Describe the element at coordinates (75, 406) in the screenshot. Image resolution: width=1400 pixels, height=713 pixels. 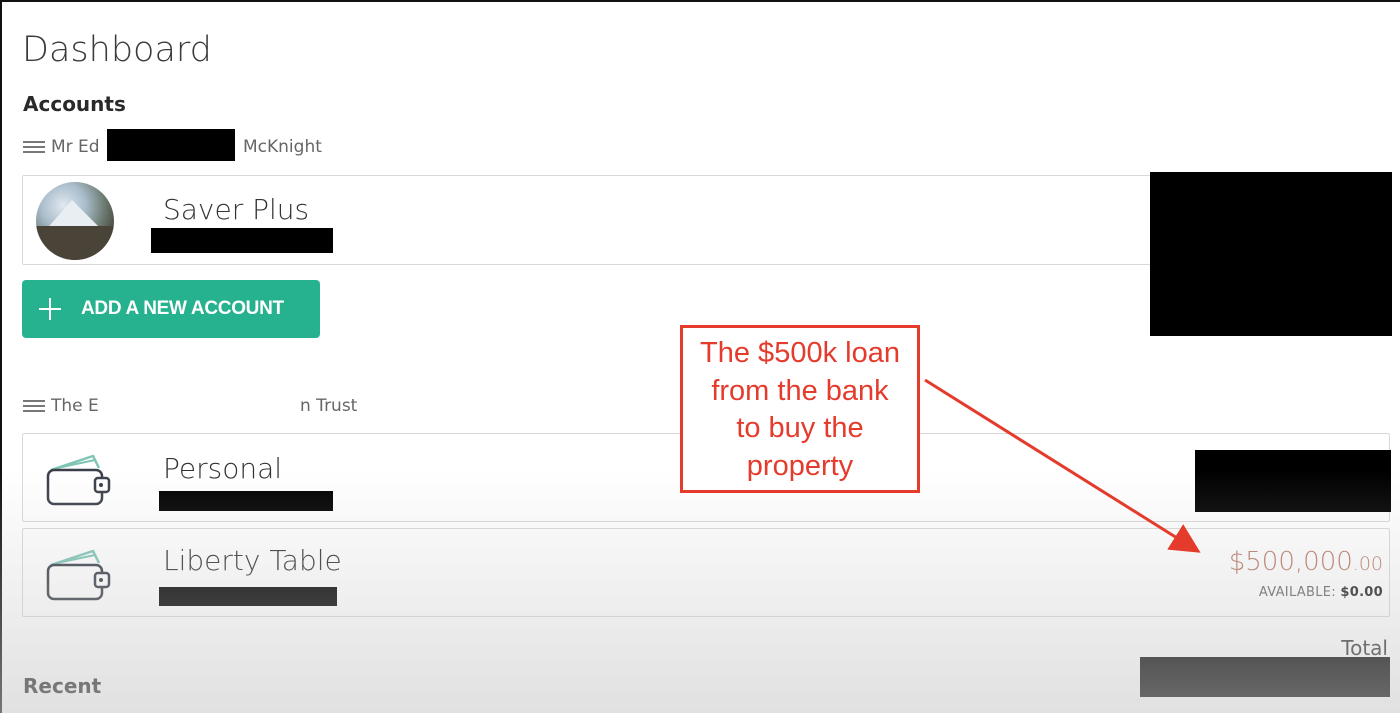
I see `group-owner-first: The E` at that location.